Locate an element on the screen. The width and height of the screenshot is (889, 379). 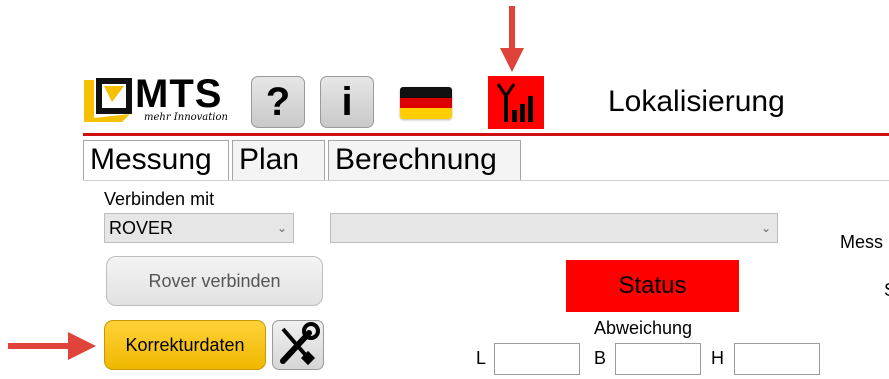
field-label-l: L is located at coordinates (481, 358).